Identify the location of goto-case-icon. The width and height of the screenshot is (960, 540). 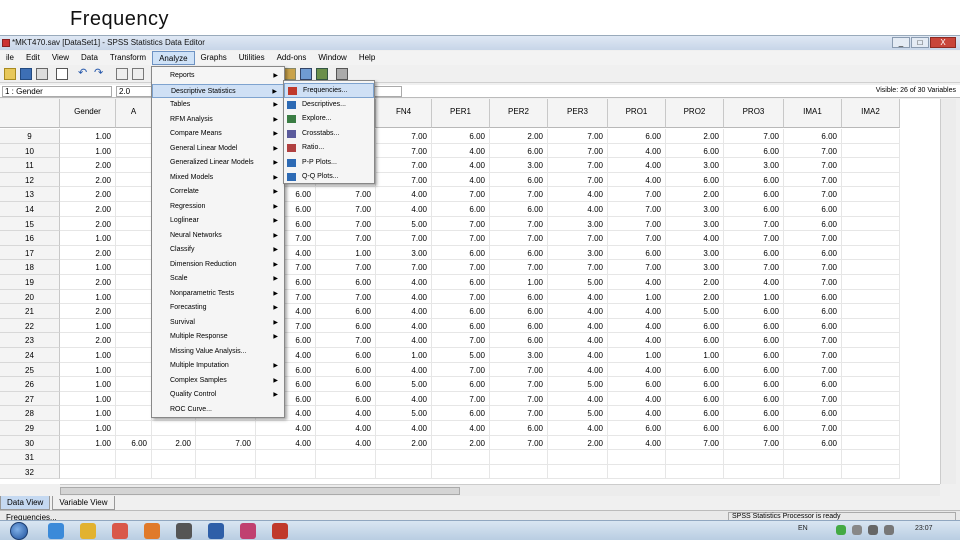
(122, 74).